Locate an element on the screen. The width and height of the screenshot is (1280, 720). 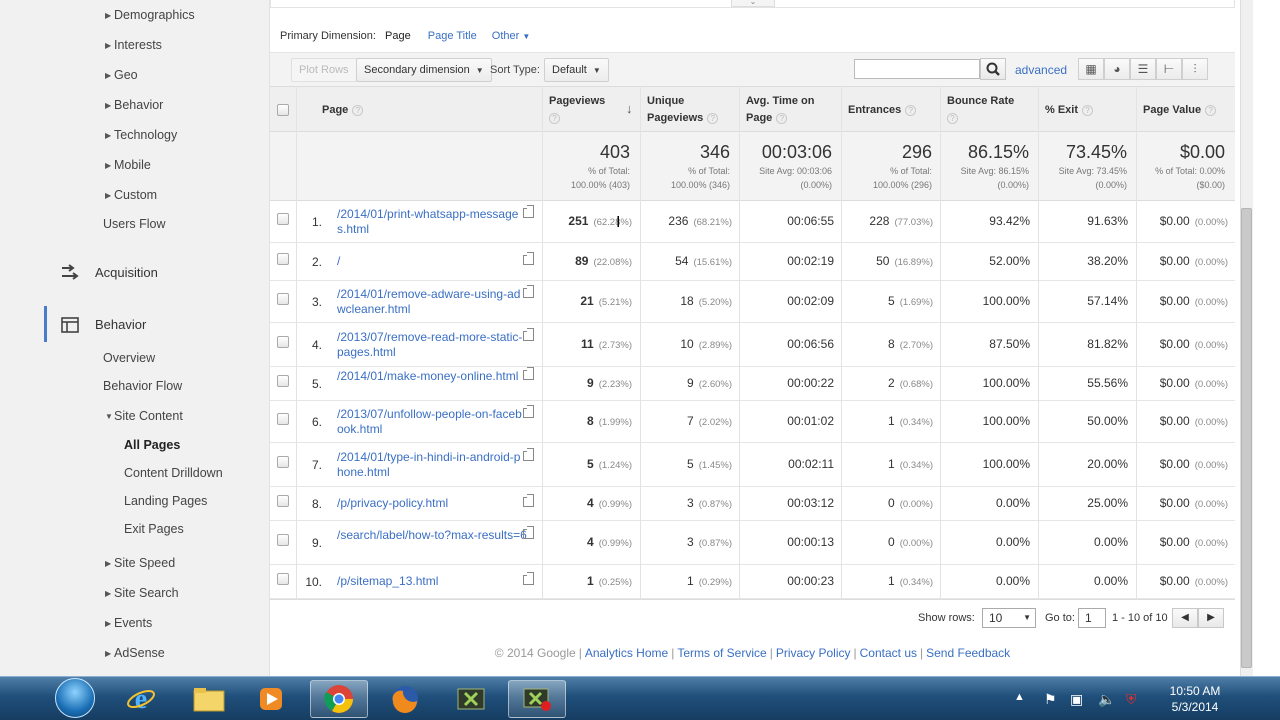
nav-users-flow: Users Flow is located at coordinates (134, 224).